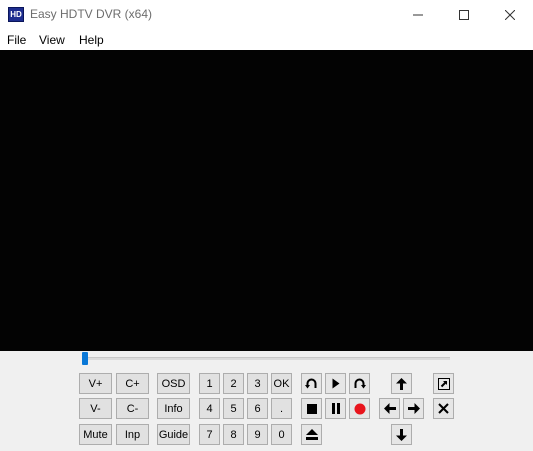  I want to click on forward-icon, so click(360, 383).